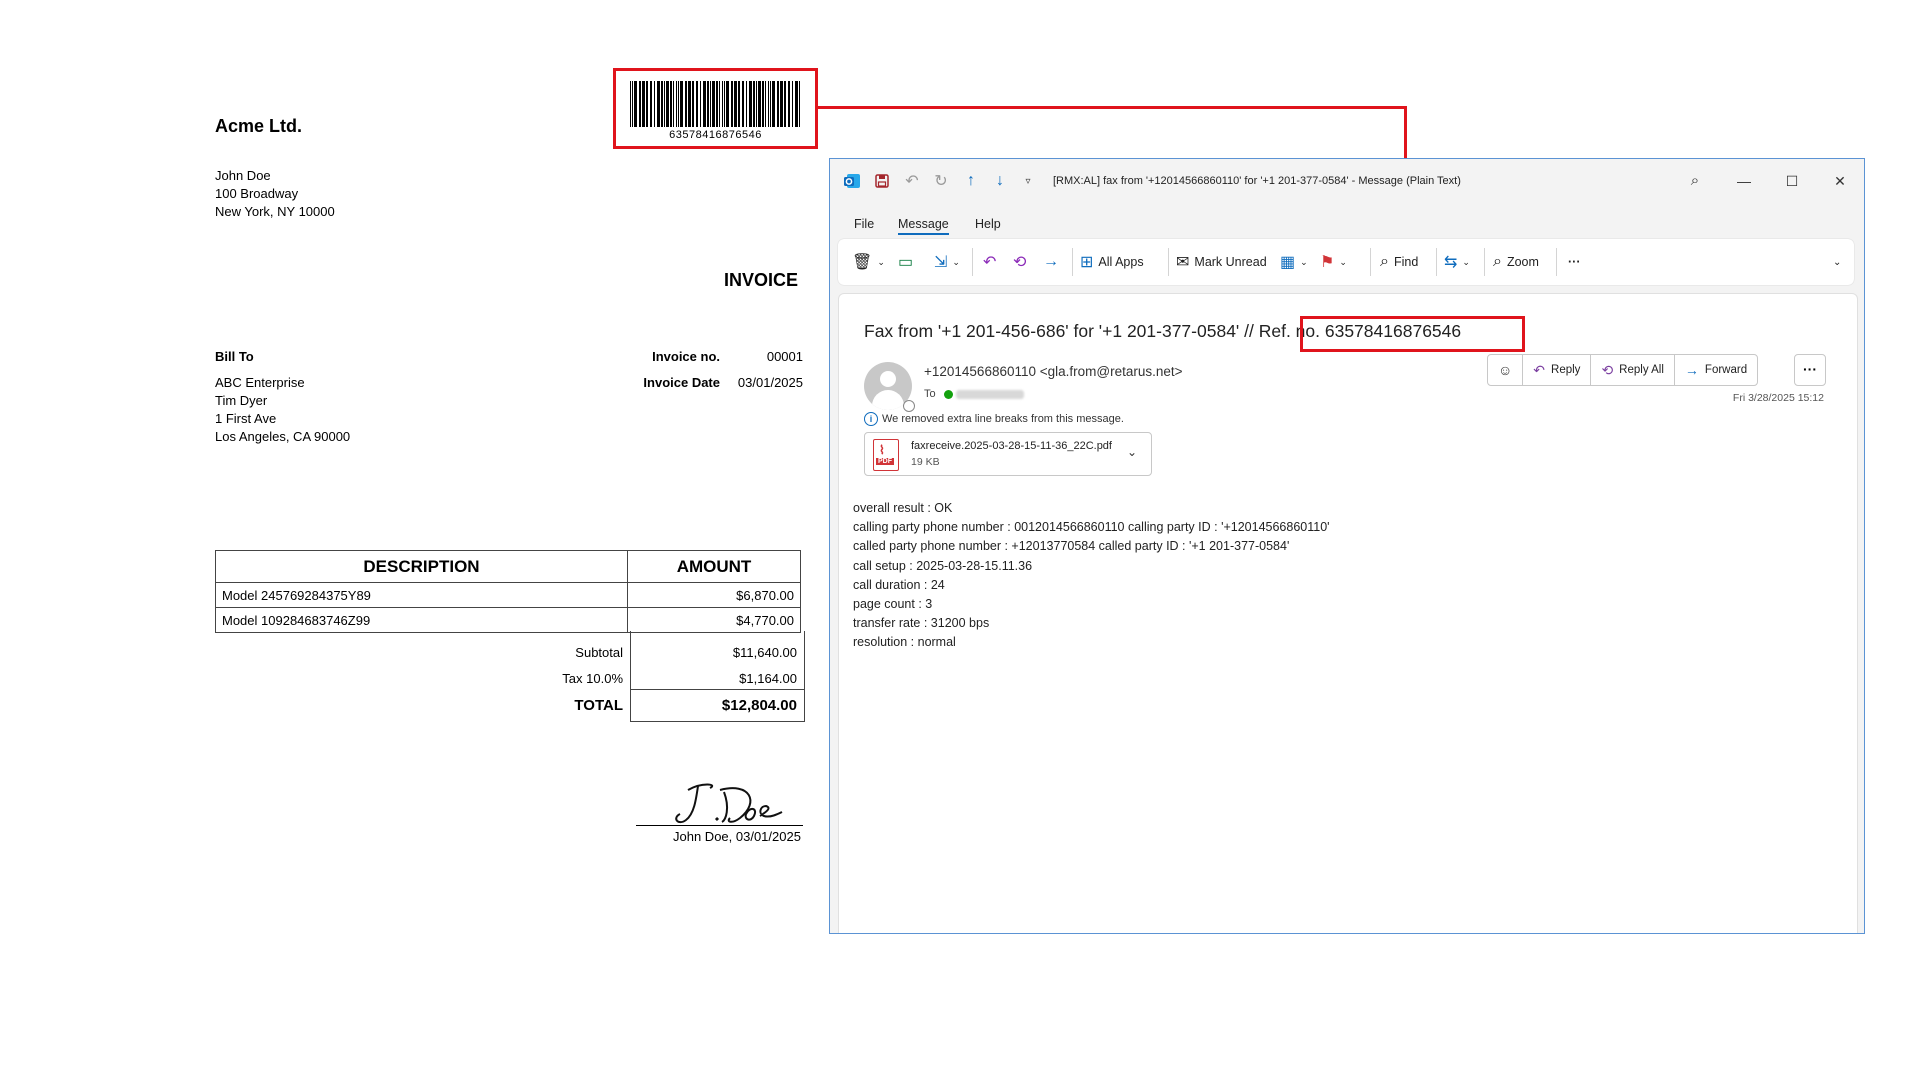 This screenshot has height=1080, width=1920. I want to click on redo-icon: ↻, so click(941, 181).